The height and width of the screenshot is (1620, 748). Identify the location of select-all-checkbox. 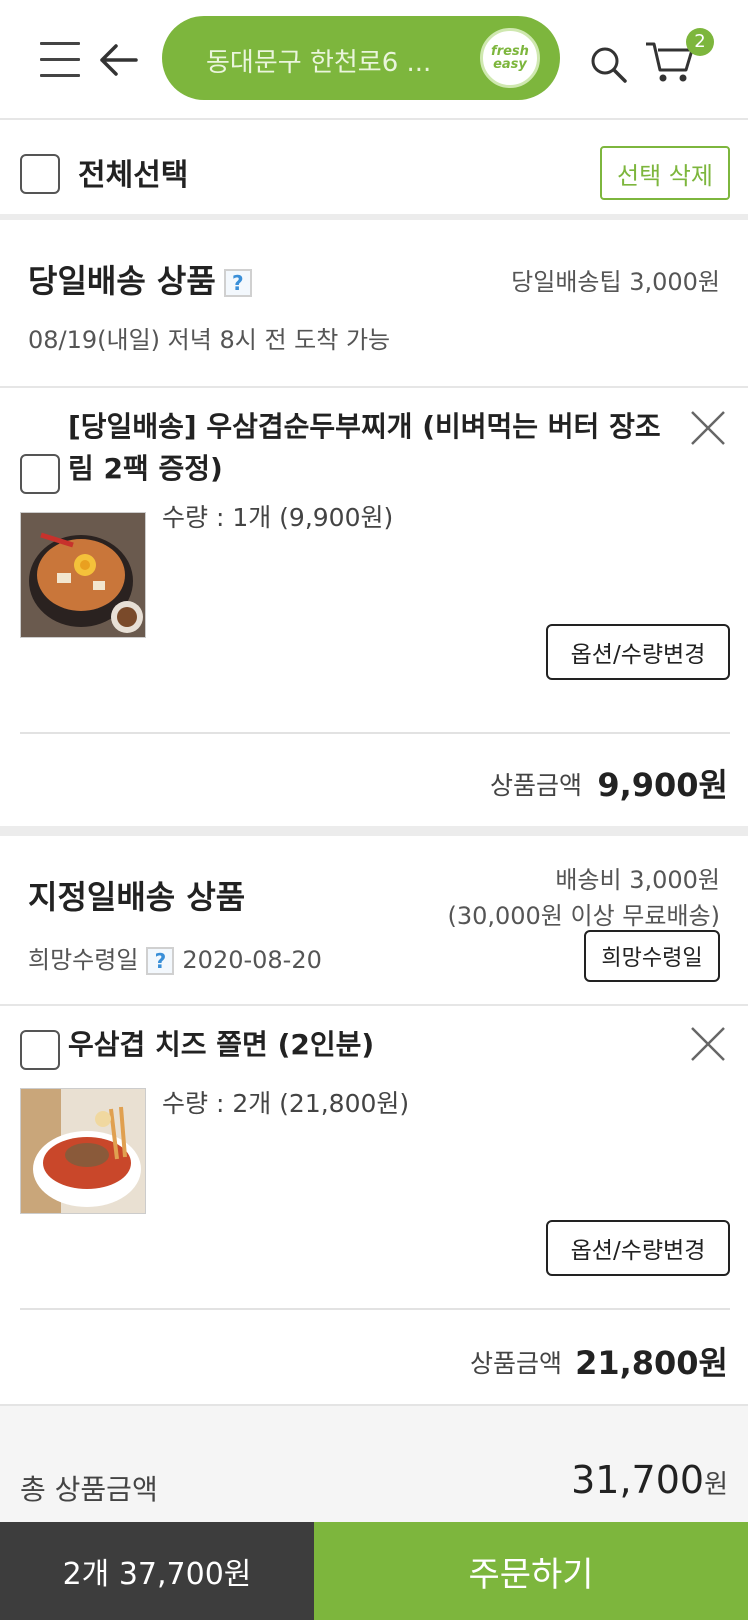
(40, 174).